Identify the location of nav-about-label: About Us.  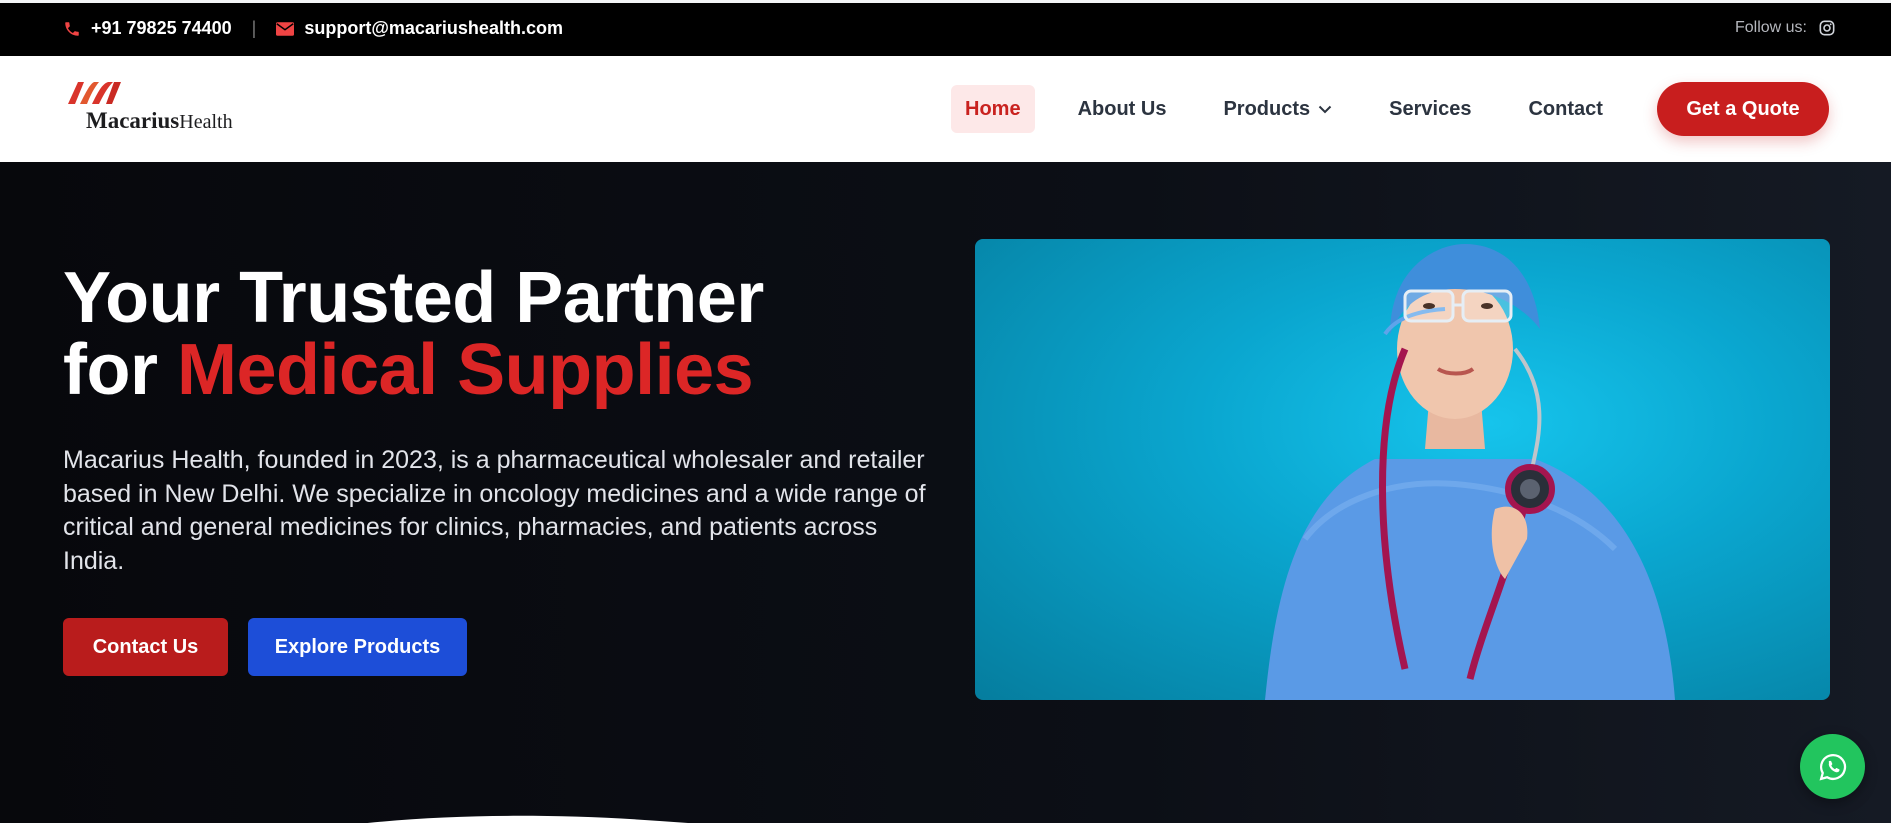
(1122, 109).